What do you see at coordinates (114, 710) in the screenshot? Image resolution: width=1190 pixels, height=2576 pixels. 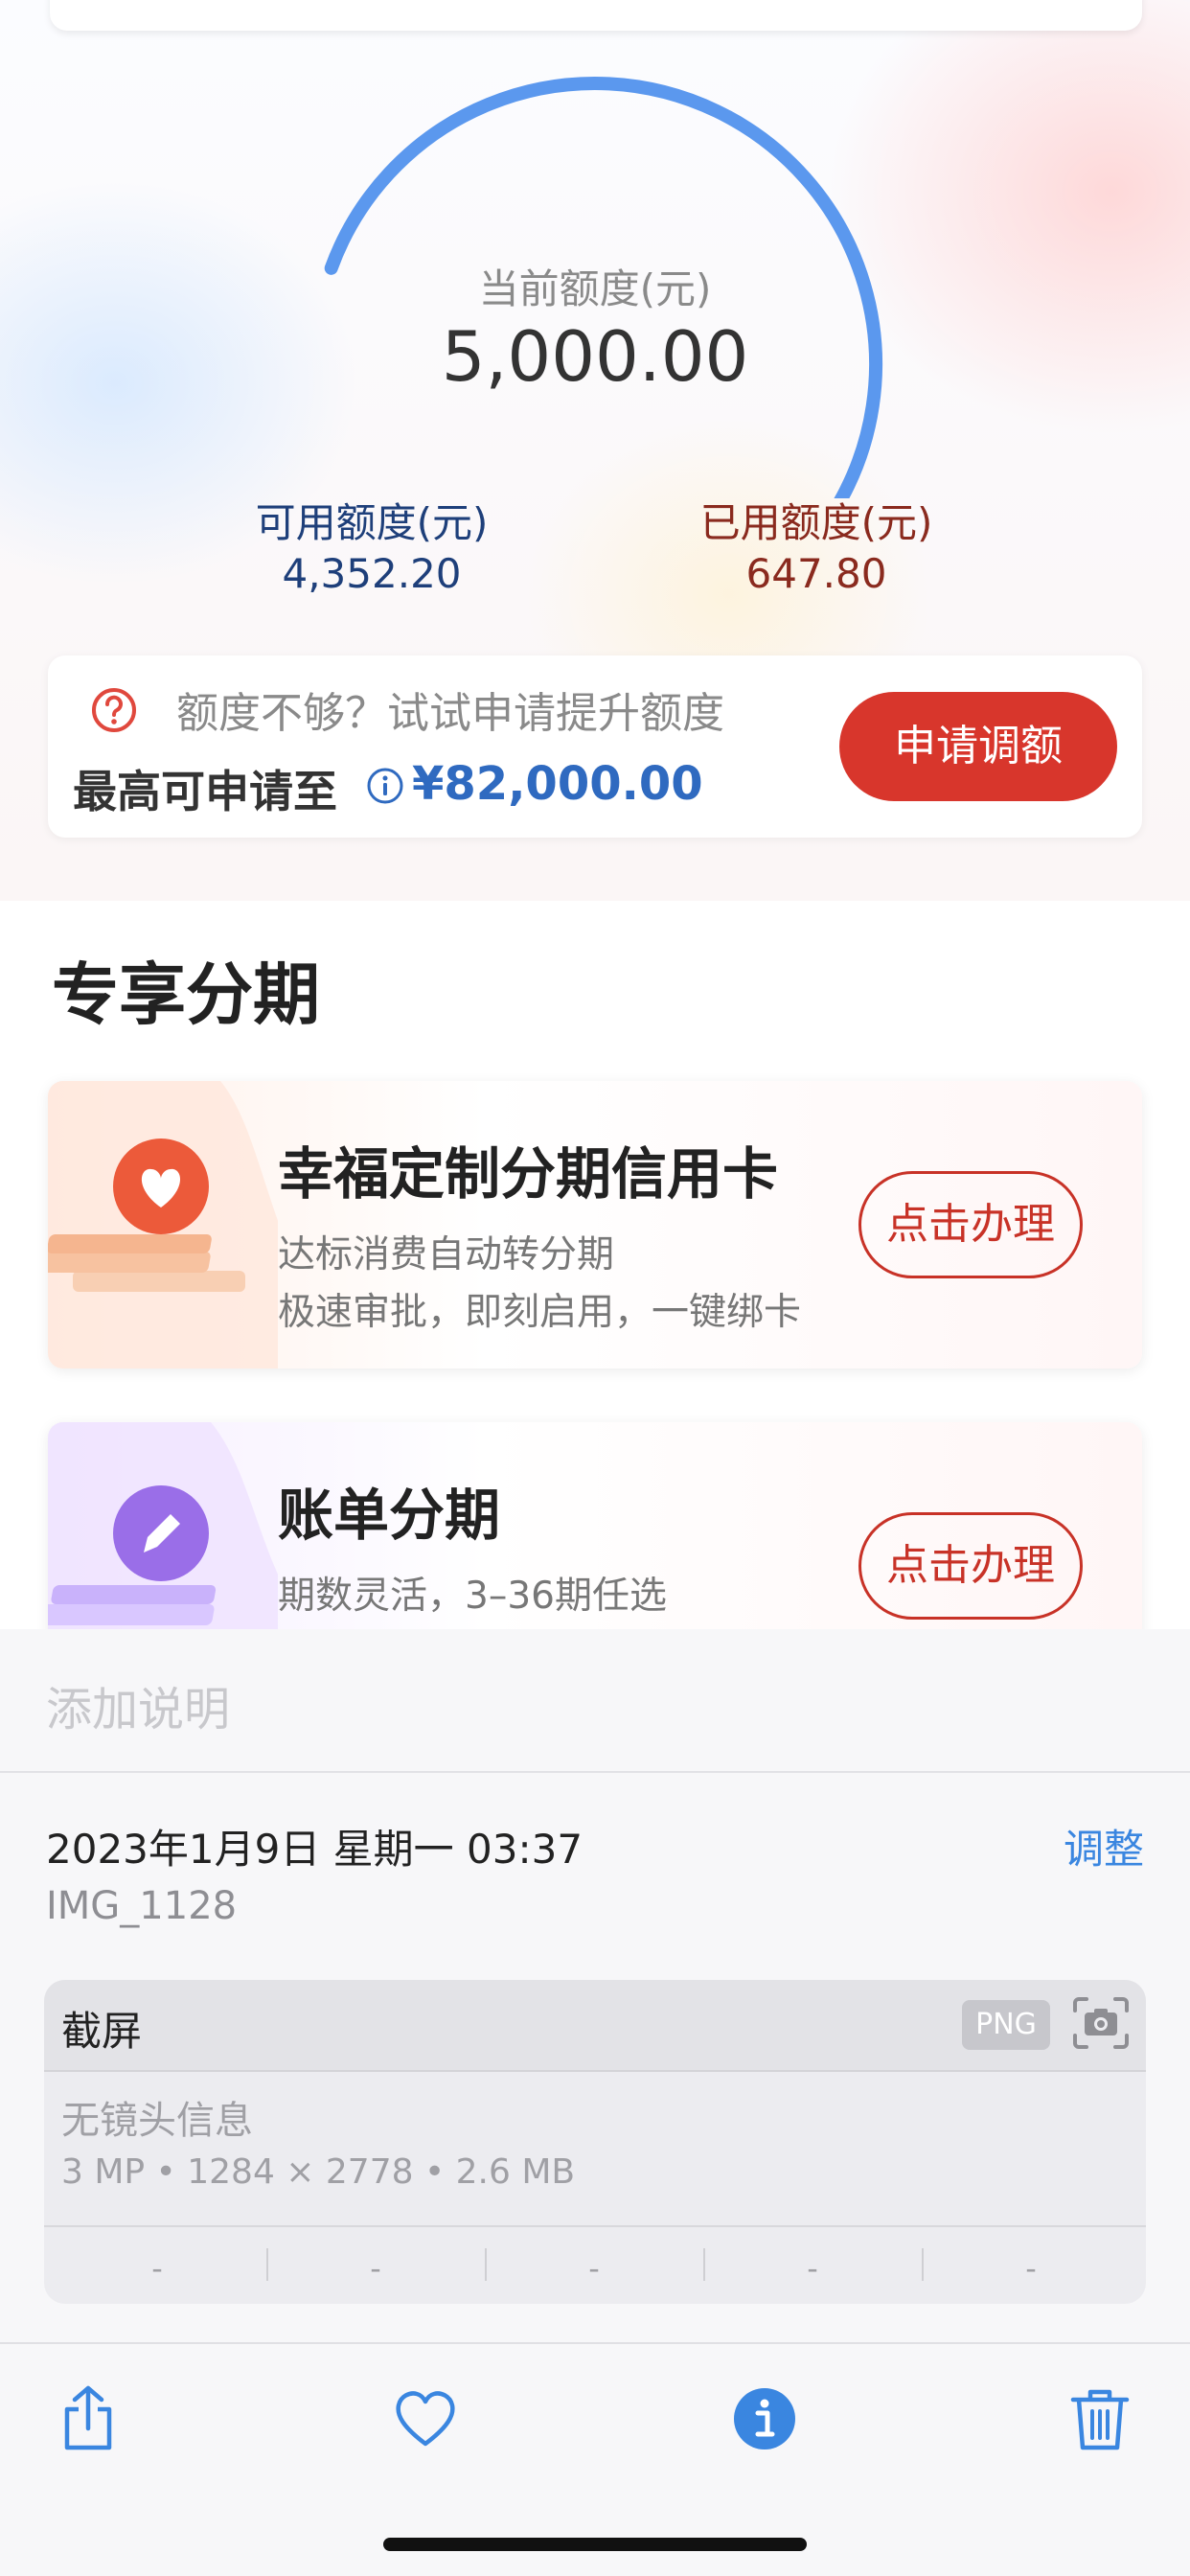 I see `question-icon` at bounding box center [114, 710].